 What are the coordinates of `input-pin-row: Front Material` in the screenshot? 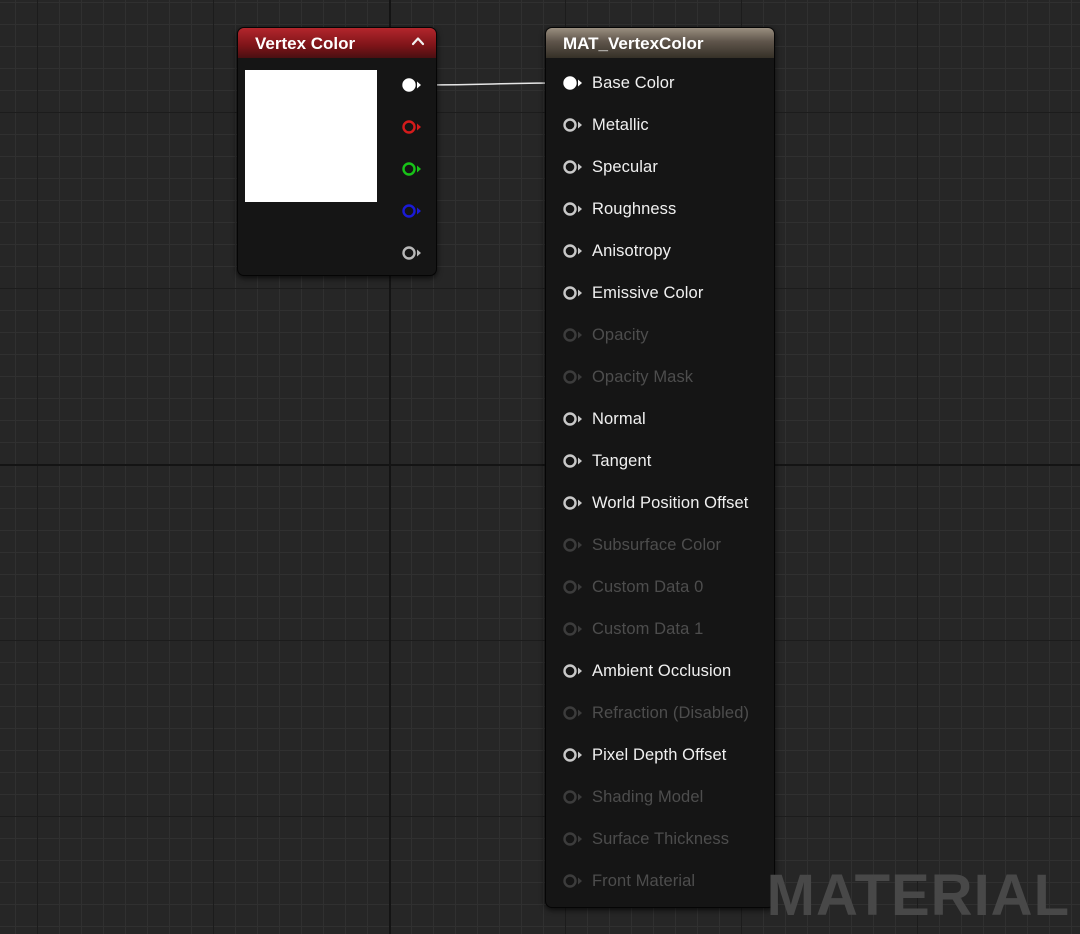 It's located at (660, 882).